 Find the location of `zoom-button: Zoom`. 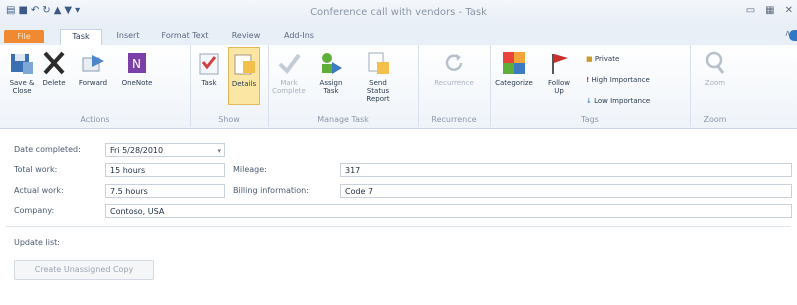

zoom-button: Zoom is located at coordinates (715, 68).